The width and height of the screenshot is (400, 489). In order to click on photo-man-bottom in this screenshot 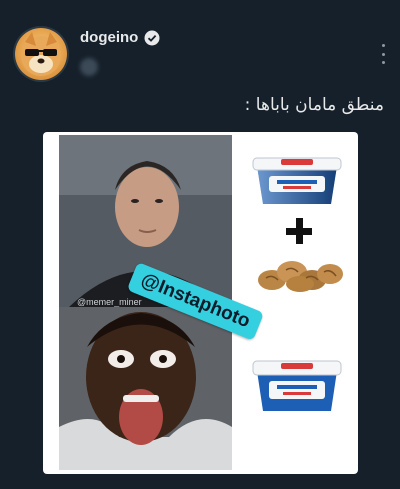, I will do `click(145, 388)`.